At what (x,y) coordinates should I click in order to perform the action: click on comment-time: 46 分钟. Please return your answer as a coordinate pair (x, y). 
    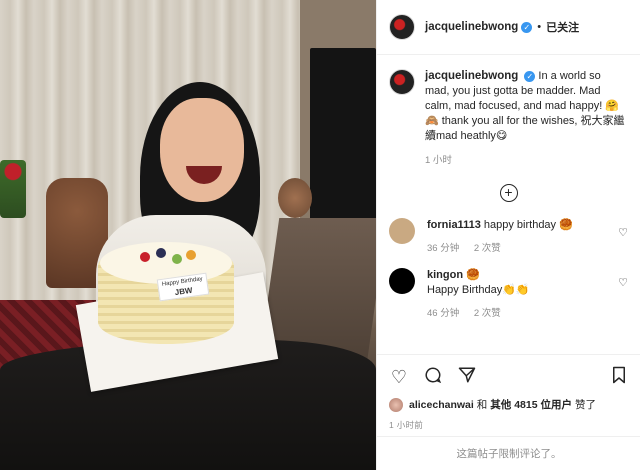
    Looking at the image, I should click on (443, 313).